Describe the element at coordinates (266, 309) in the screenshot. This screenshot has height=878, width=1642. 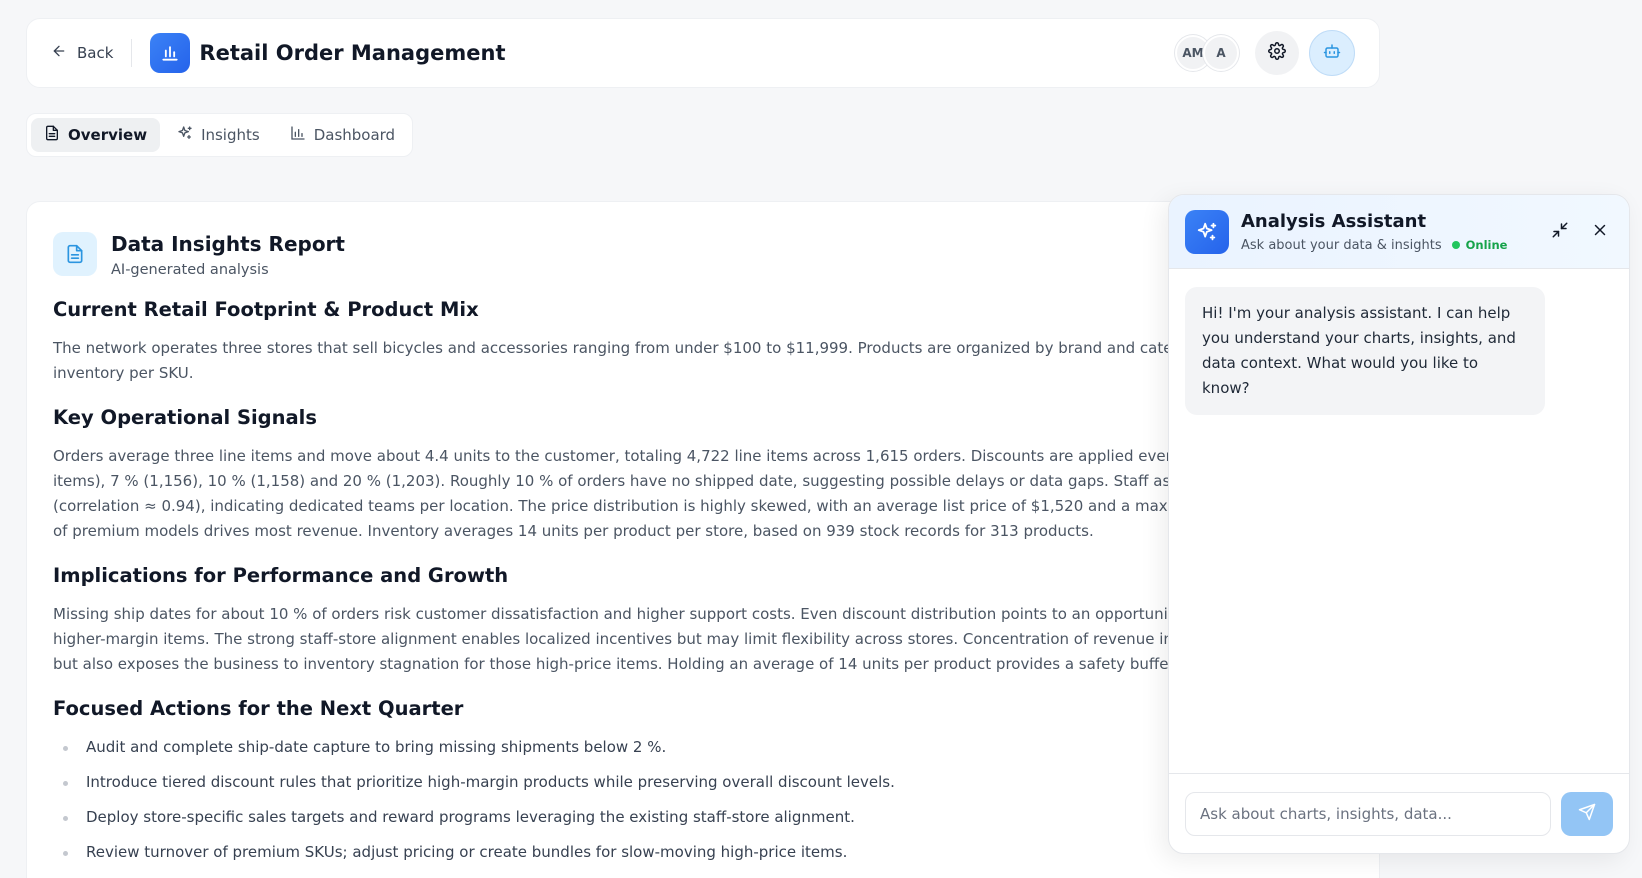
I see `section-heading: Current Retail Footprint & Product Mix` at that location.